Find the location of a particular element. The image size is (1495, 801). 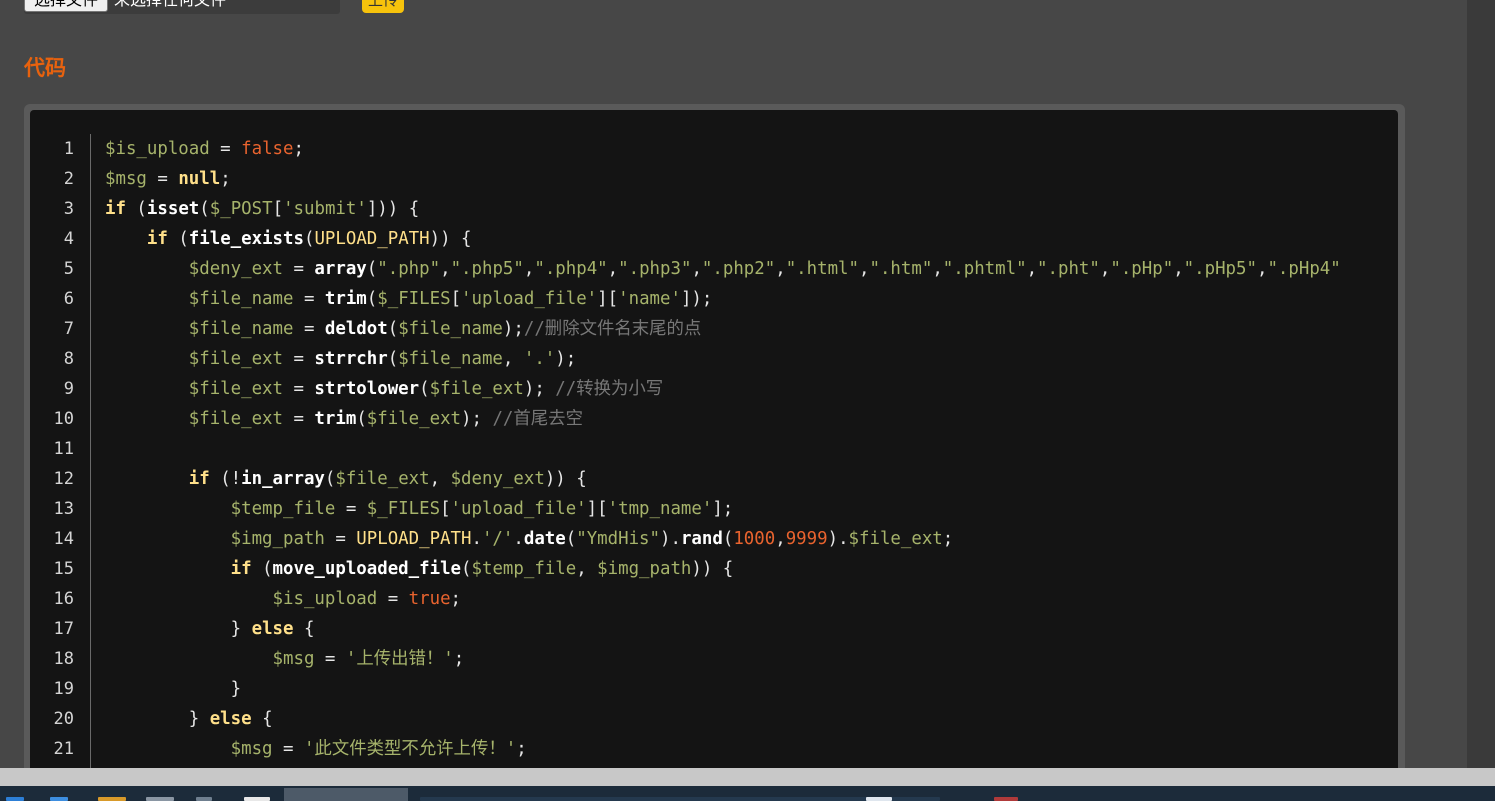

code-token: $temp_file is located at coordinates (524, 569).